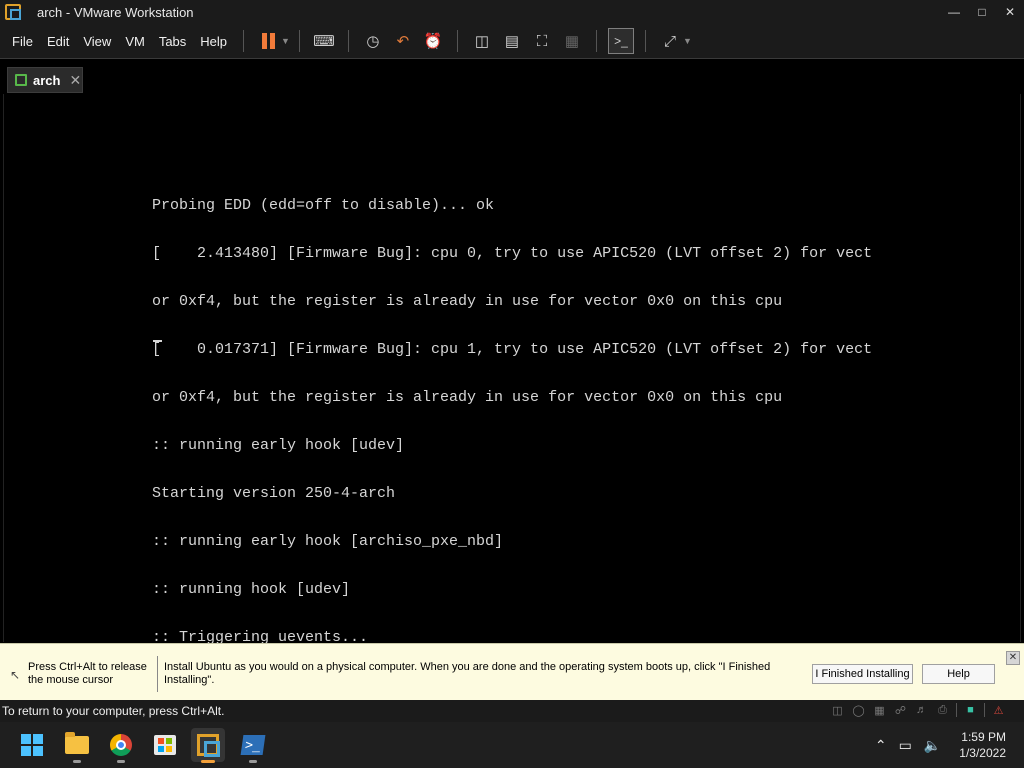  I want to click on snapshot-manager-icon: ⏰, so click(433, 41).